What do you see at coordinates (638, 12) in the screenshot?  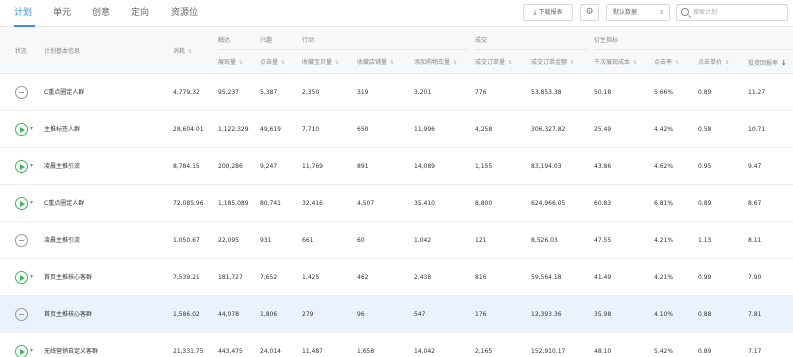 I see `data-select: 默认数据 ⇕` at bounding box center [638, 12].